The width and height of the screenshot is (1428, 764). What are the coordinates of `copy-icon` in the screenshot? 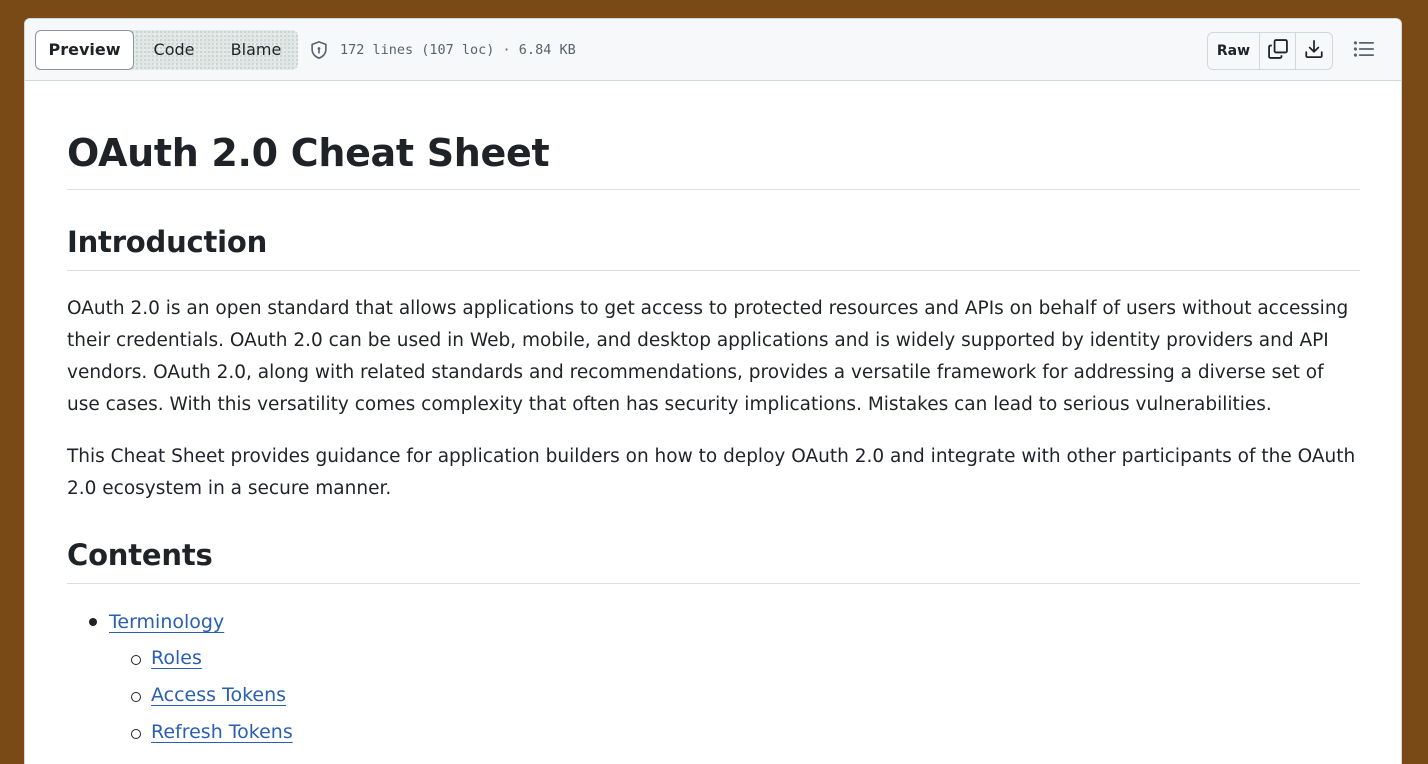 It's located at (1278, 51).